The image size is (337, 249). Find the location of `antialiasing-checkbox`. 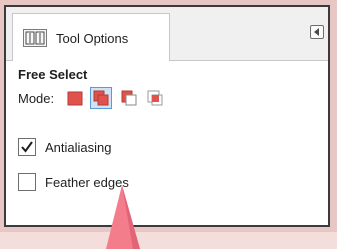

antialiasing-checkbox is located at coordinates (27, 147).